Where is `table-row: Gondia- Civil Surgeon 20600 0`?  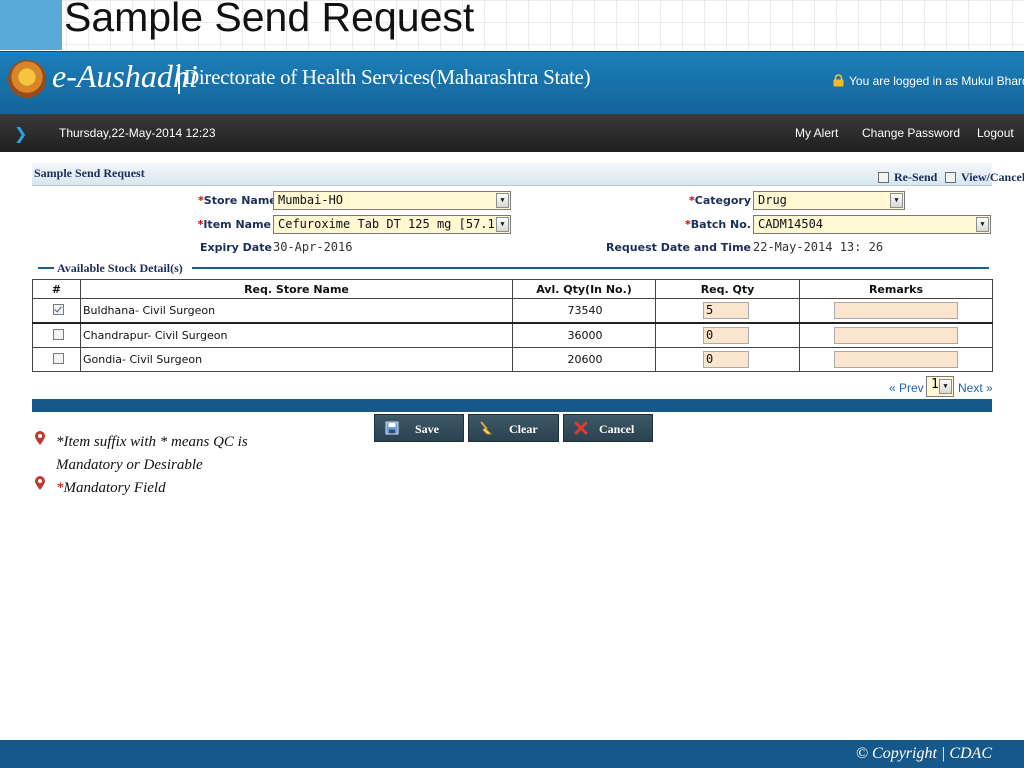
table-row: Gondia- Civil Surgeon 20600 0 is located at coordinates (512, 359).